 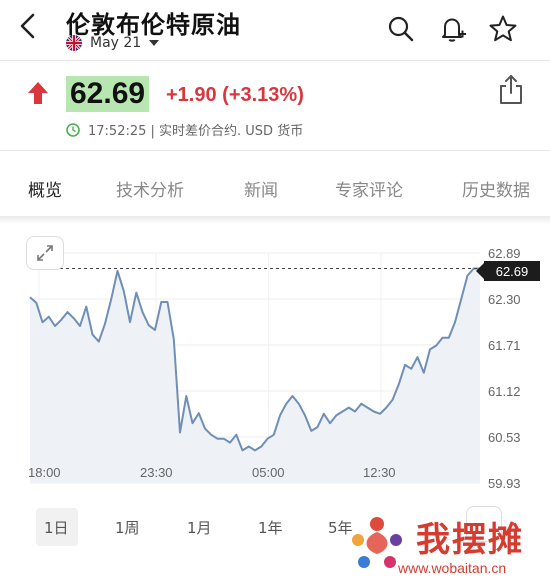 I want to click on current-price-tag: 62.69, so click(x=508, y=271).